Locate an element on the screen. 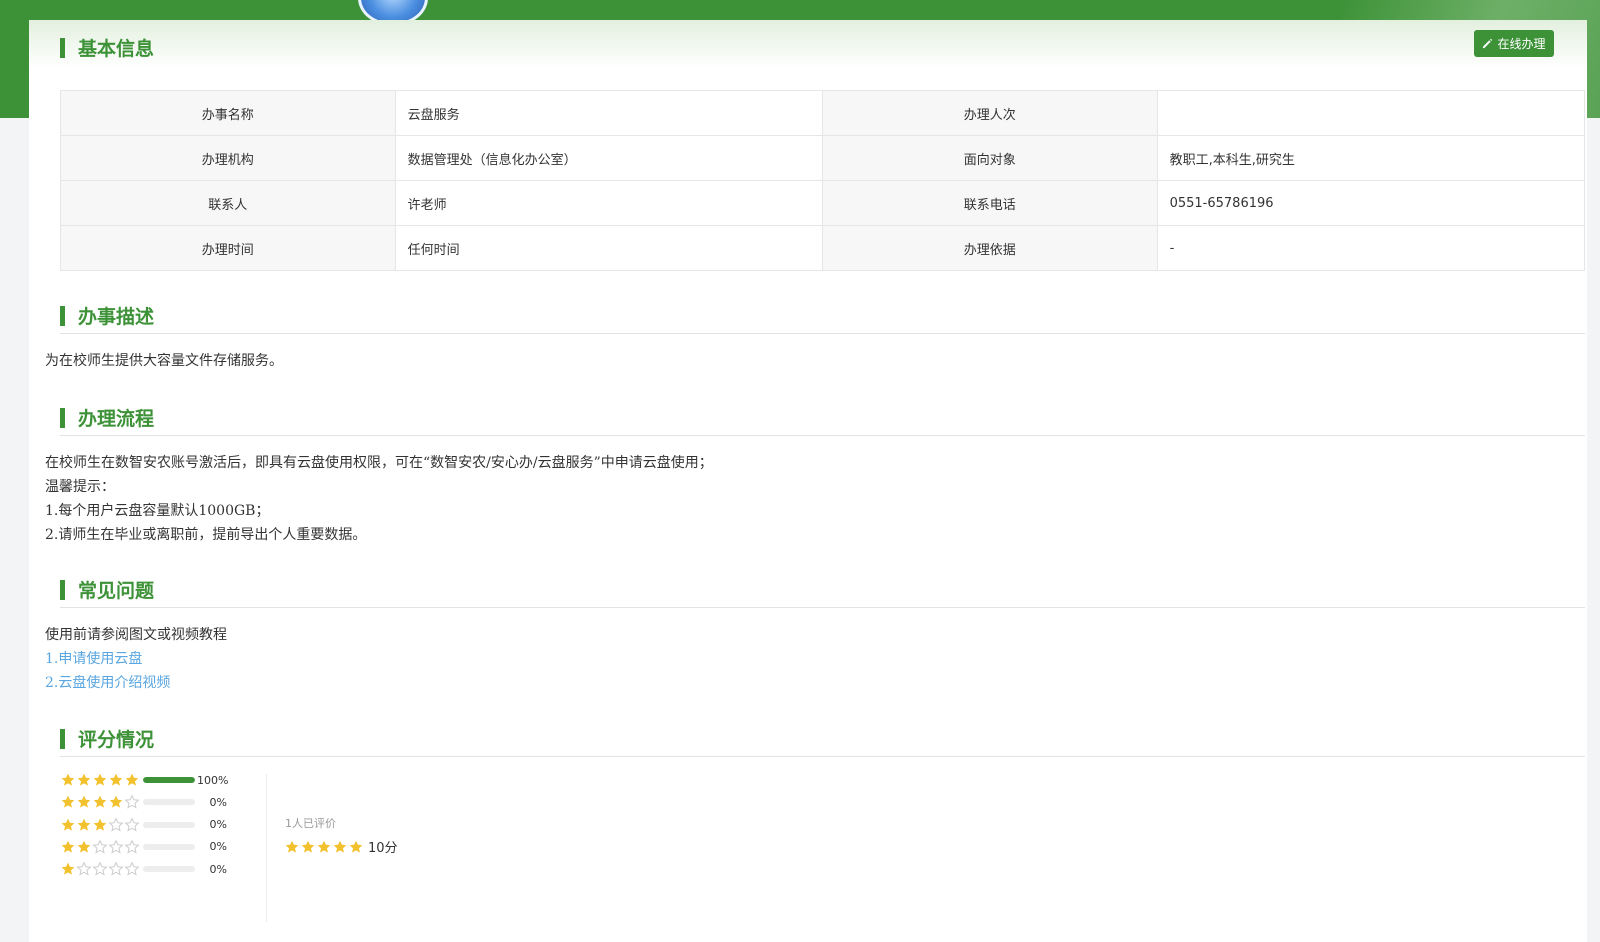  info-value is located at coordinates (1371, 113).